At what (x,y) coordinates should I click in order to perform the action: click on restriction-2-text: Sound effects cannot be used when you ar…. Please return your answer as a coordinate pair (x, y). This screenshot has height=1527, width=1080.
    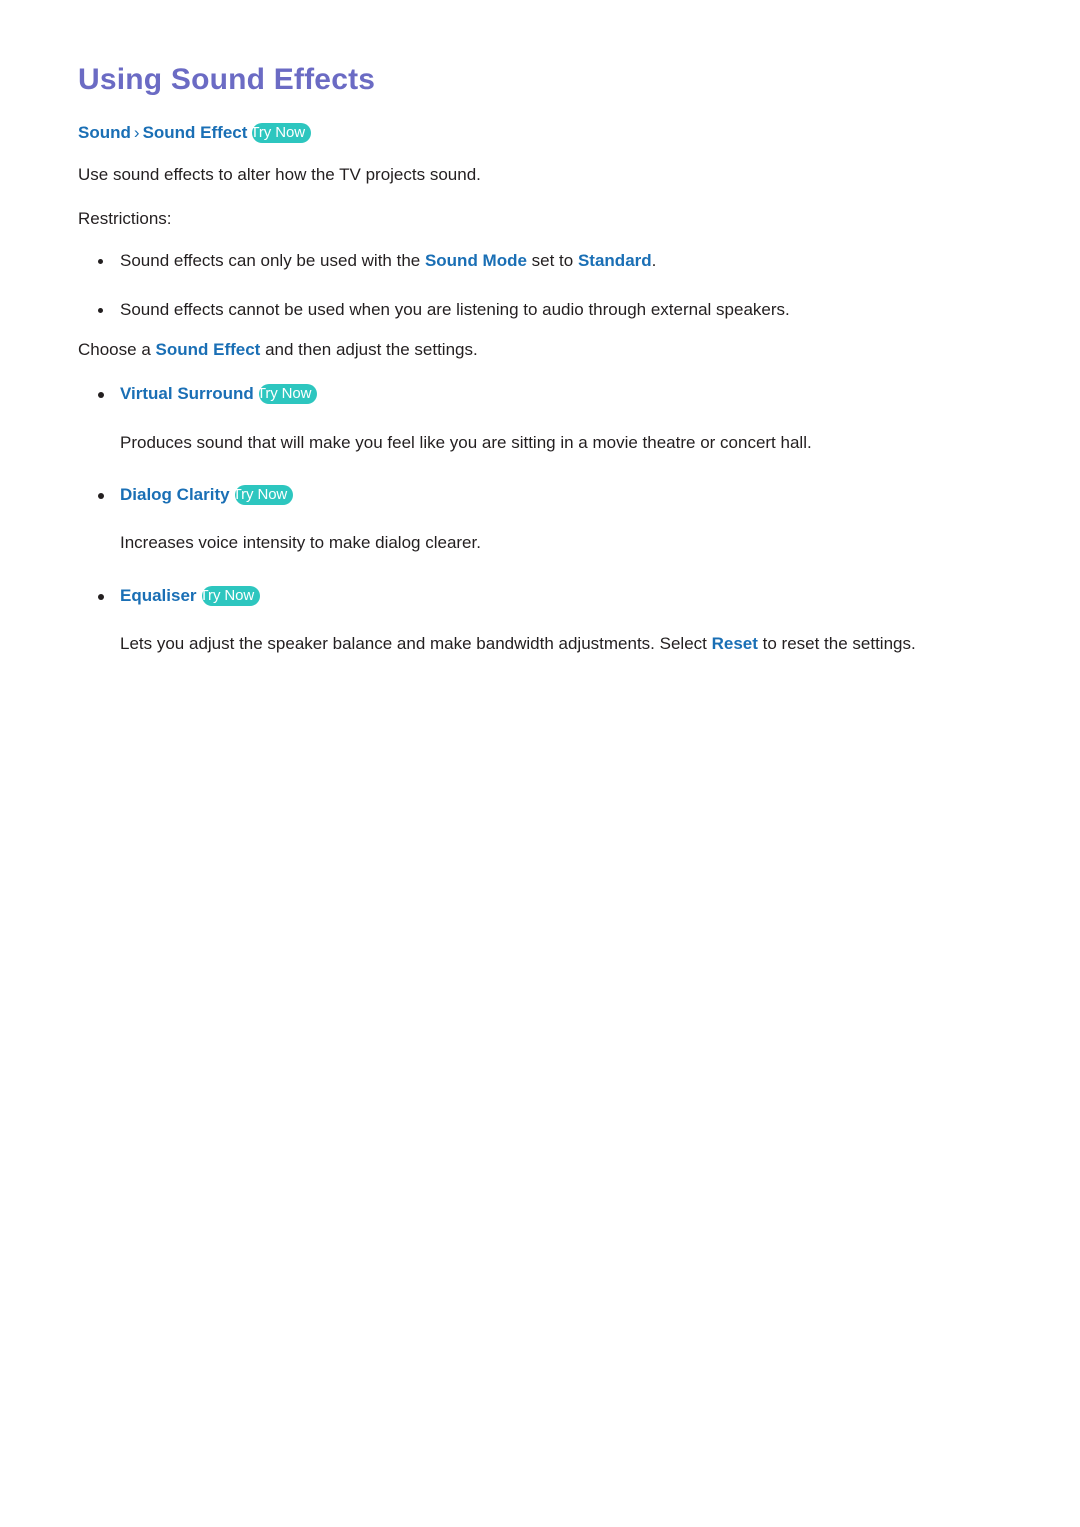
    Looking at the image, I should click on (455, 309).